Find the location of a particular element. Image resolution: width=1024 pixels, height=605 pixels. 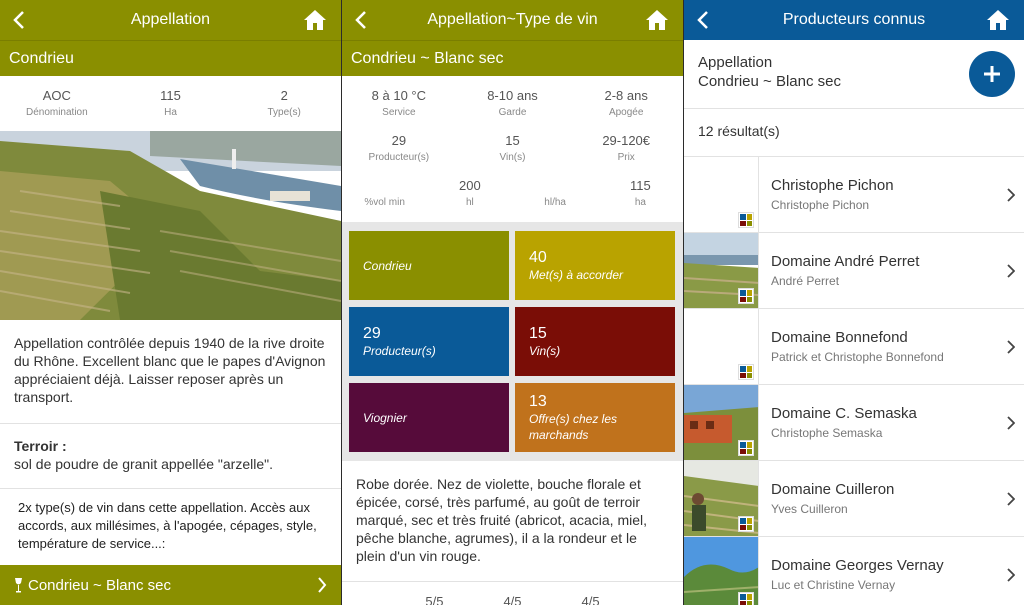

tile-producers: 29 Producteur(s) is located at coordinates (429, 341).